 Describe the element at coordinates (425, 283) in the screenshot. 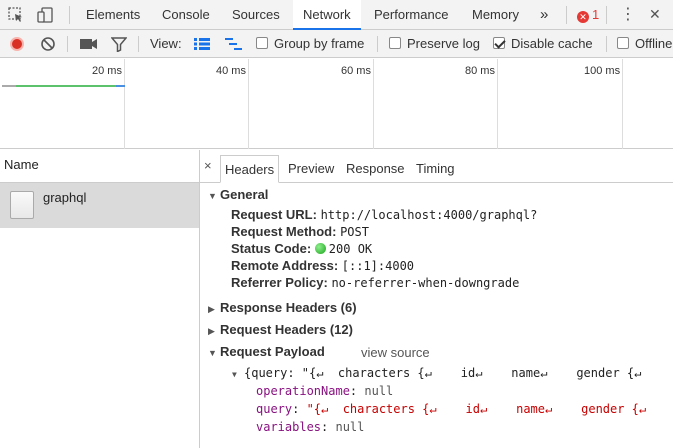

I see `header-value: no-referrer-when-downgrade` at that location.